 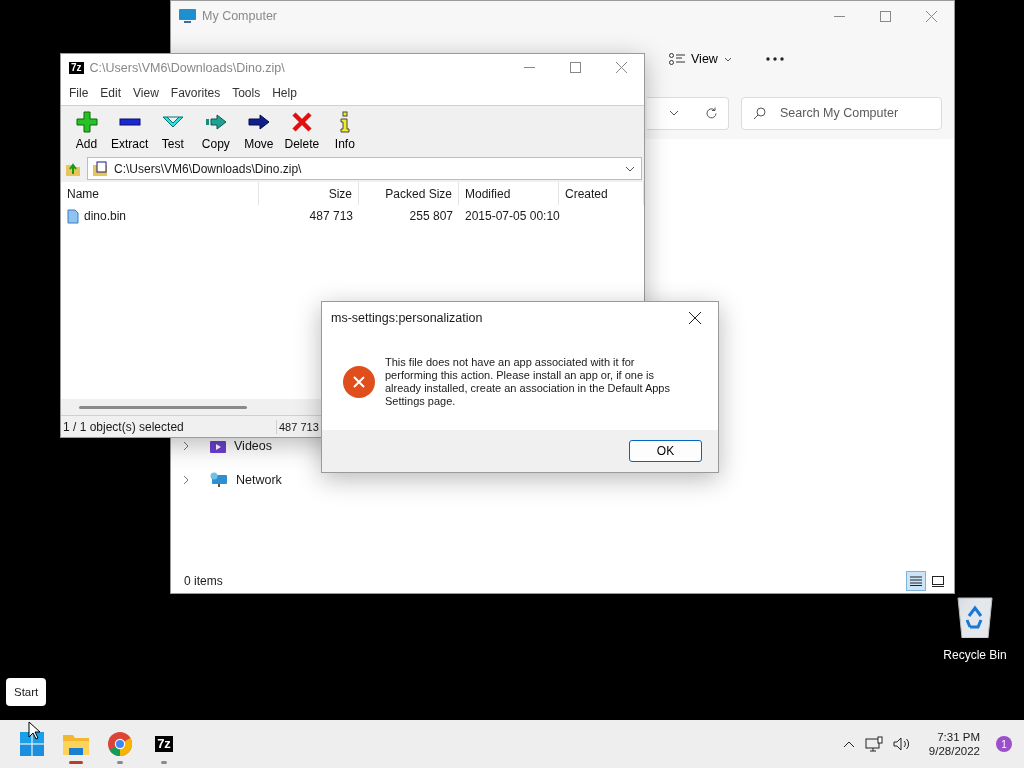 I want to click on table-cell-text: 487 713, so click(x=331, y=216).